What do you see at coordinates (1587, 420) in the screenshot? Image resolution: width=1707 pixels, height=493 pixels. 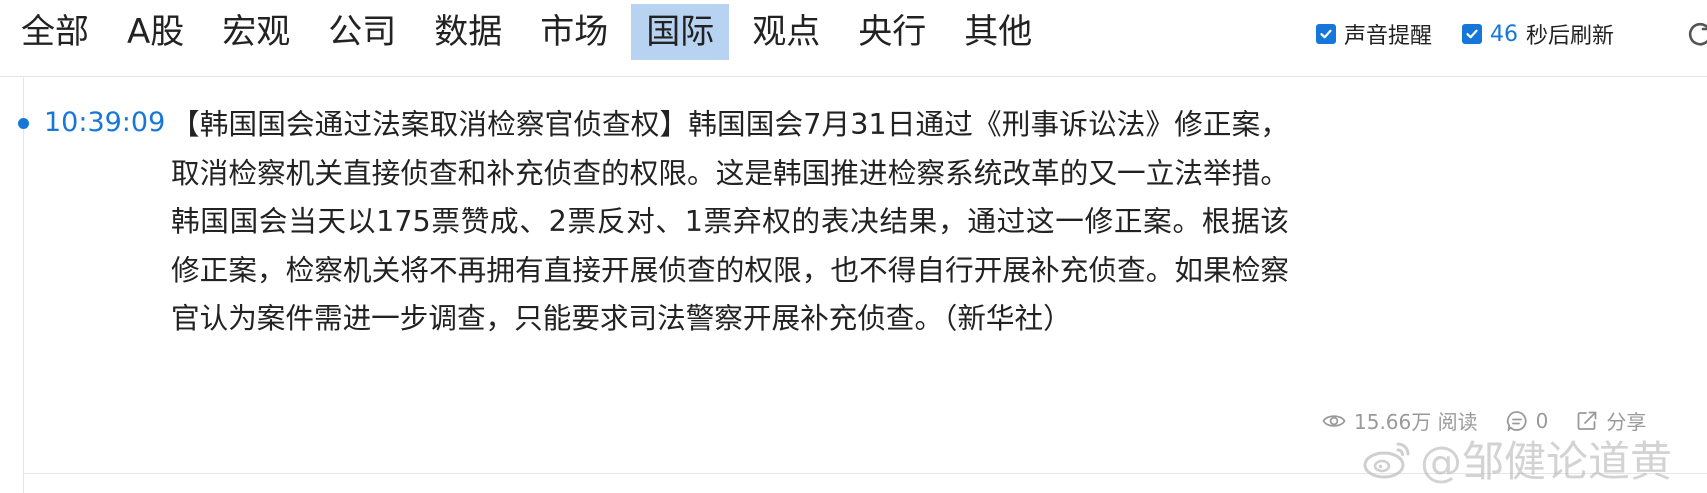 I see `share-icon` at bounding box center [1587, 420].